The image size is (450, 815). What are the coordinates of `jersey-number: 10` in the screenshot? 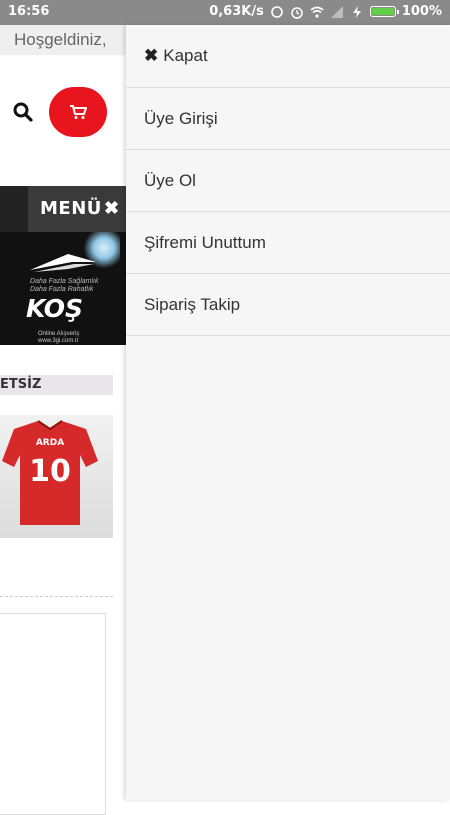 It's located at (50, 471).